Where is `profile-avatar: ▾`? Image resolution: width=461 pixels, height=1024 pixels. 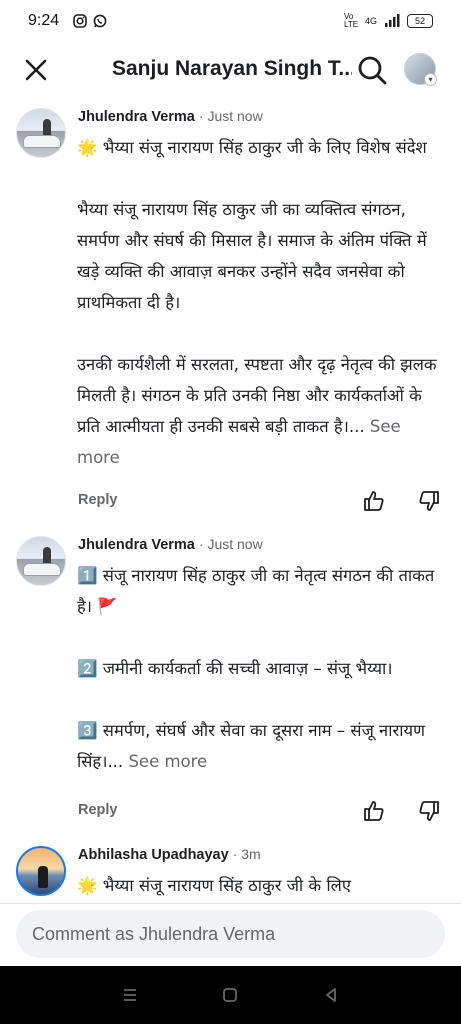 profile-avatar: ▾ is located at coordinates (420, 69).